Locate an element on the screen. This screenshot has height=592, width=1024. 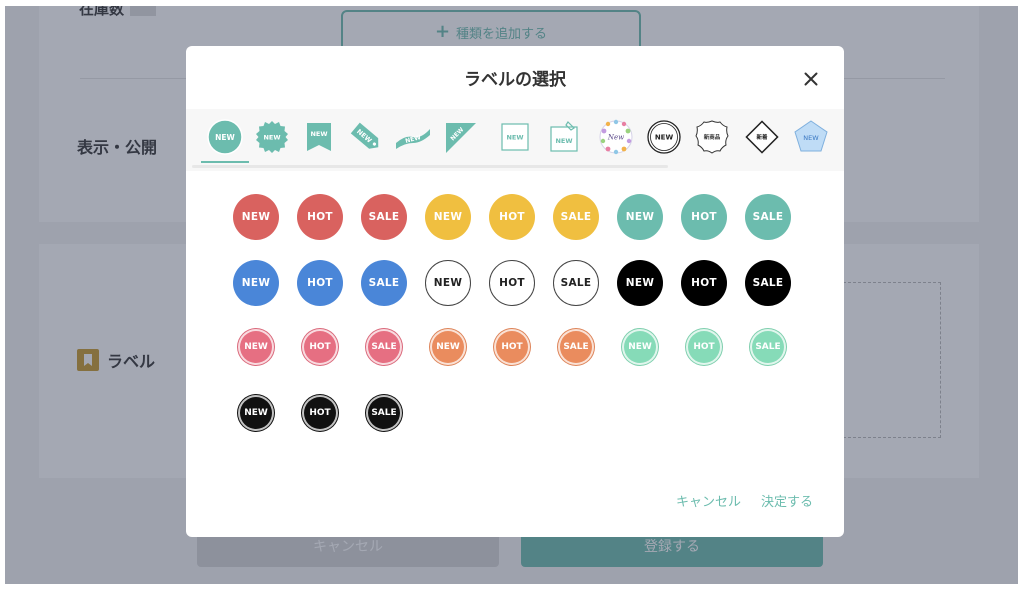
confirm-button: 決定する is located at coordinates (787, 500).